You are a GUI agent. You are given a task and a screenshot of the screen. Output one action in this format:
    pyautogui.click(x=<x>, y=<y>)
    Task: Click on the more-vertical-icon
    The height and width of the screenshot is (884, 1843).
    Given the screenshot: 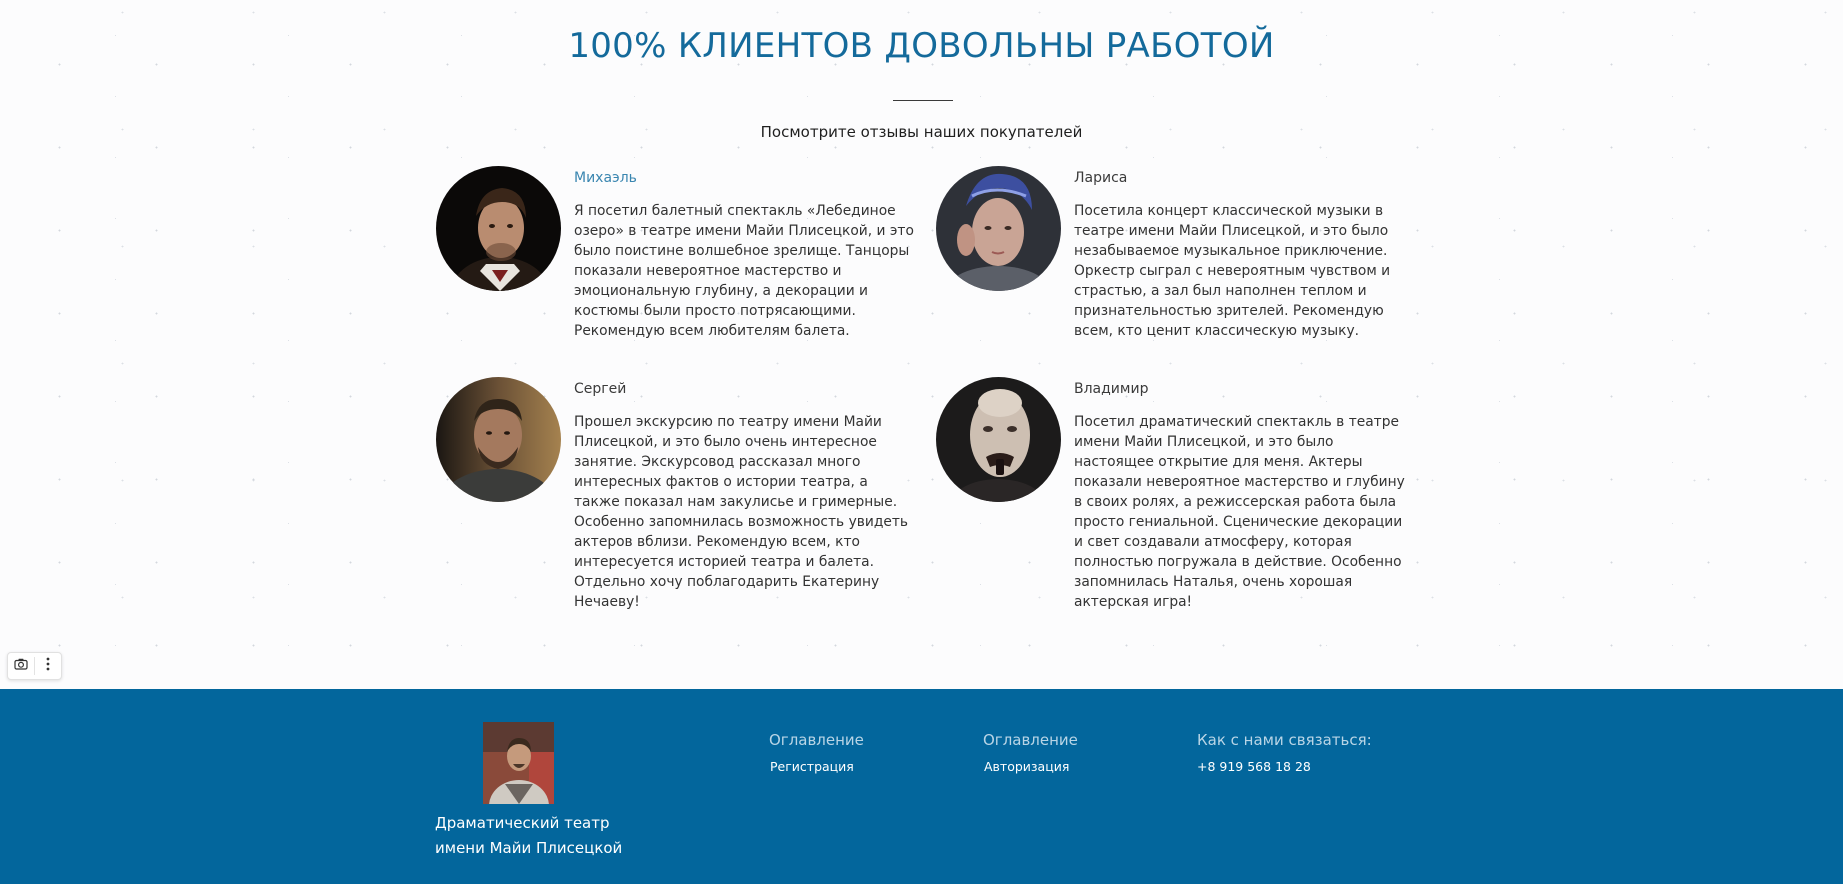 What is the action you would take?
    pyautogui.click(x=48, y=666)
    